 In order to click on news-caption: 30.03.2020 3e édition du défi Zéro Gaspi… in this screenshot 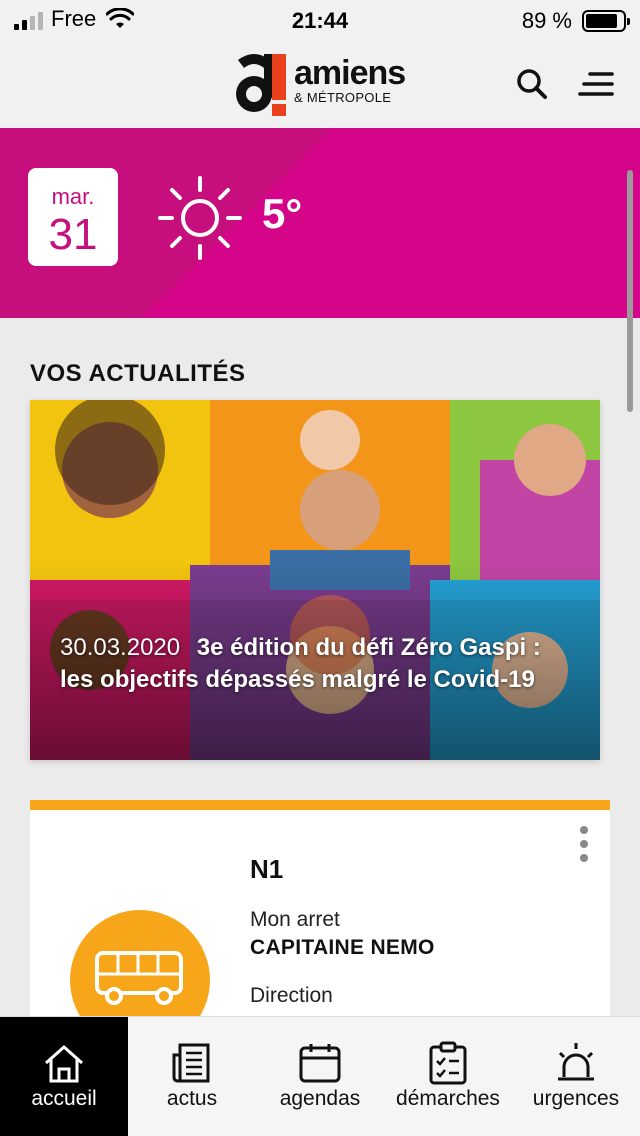, I will do `click(315, 664)`.